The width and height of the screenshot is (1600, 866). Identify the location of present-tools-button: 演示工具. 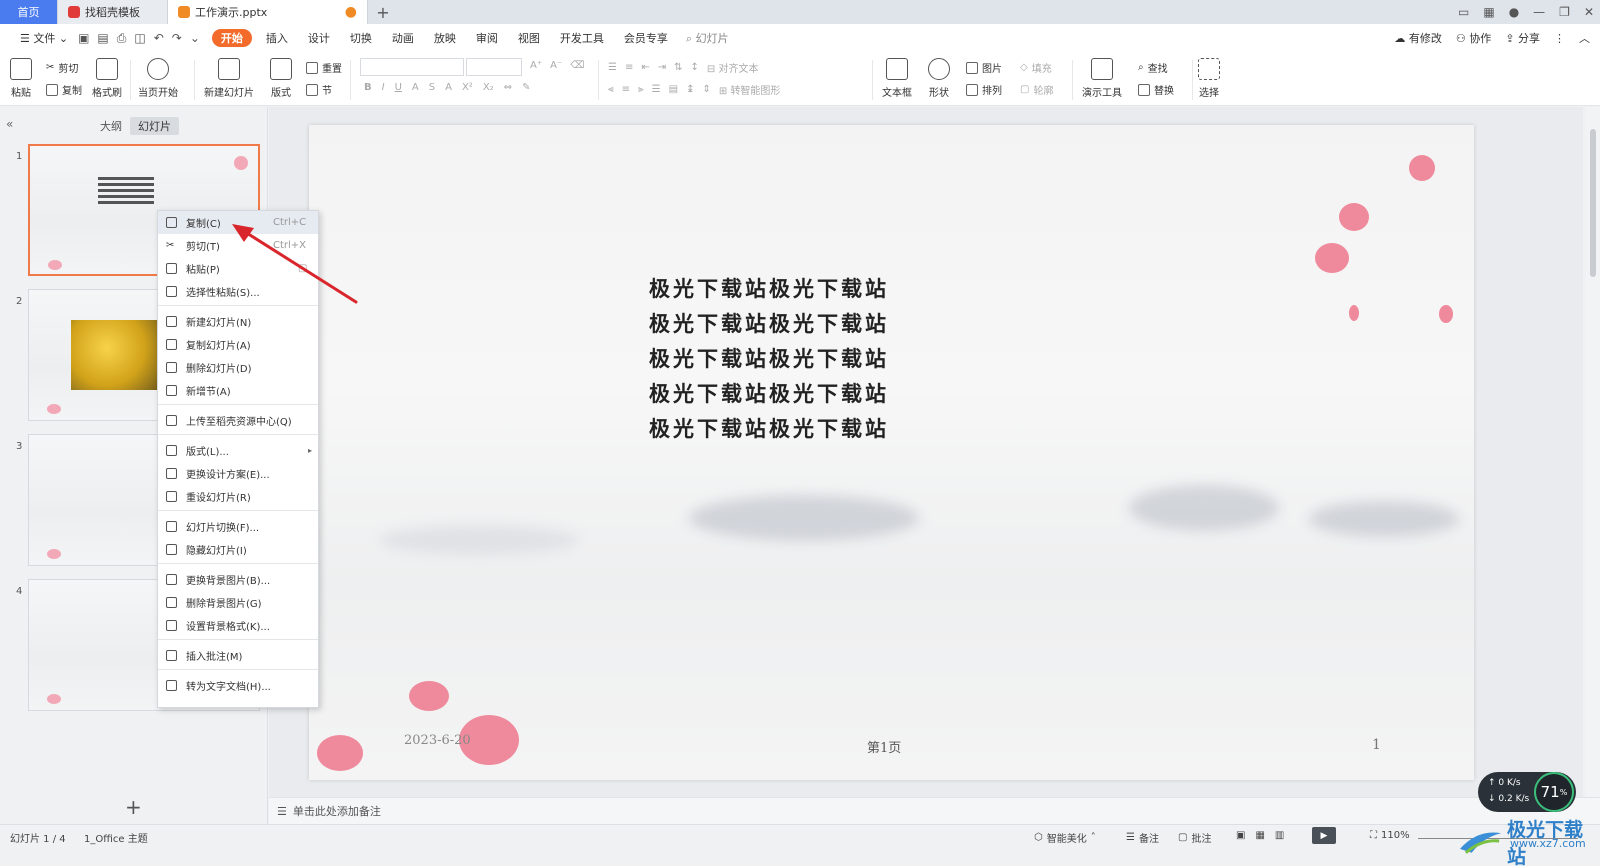
(1102, 78).